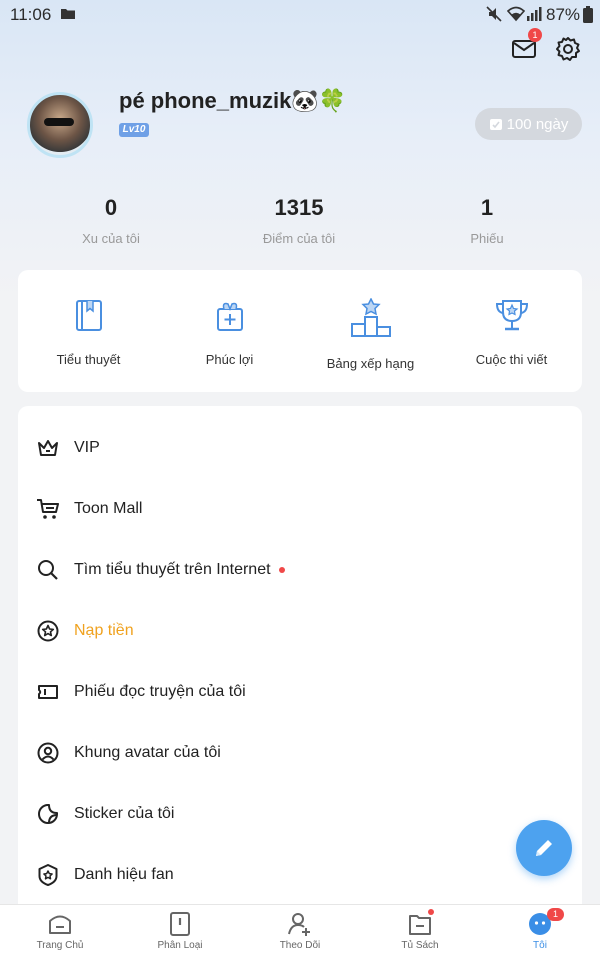 Image resolution: width=600 pixels, height=961 pixels. I want to click on sticker-icon, so click(48, 814).